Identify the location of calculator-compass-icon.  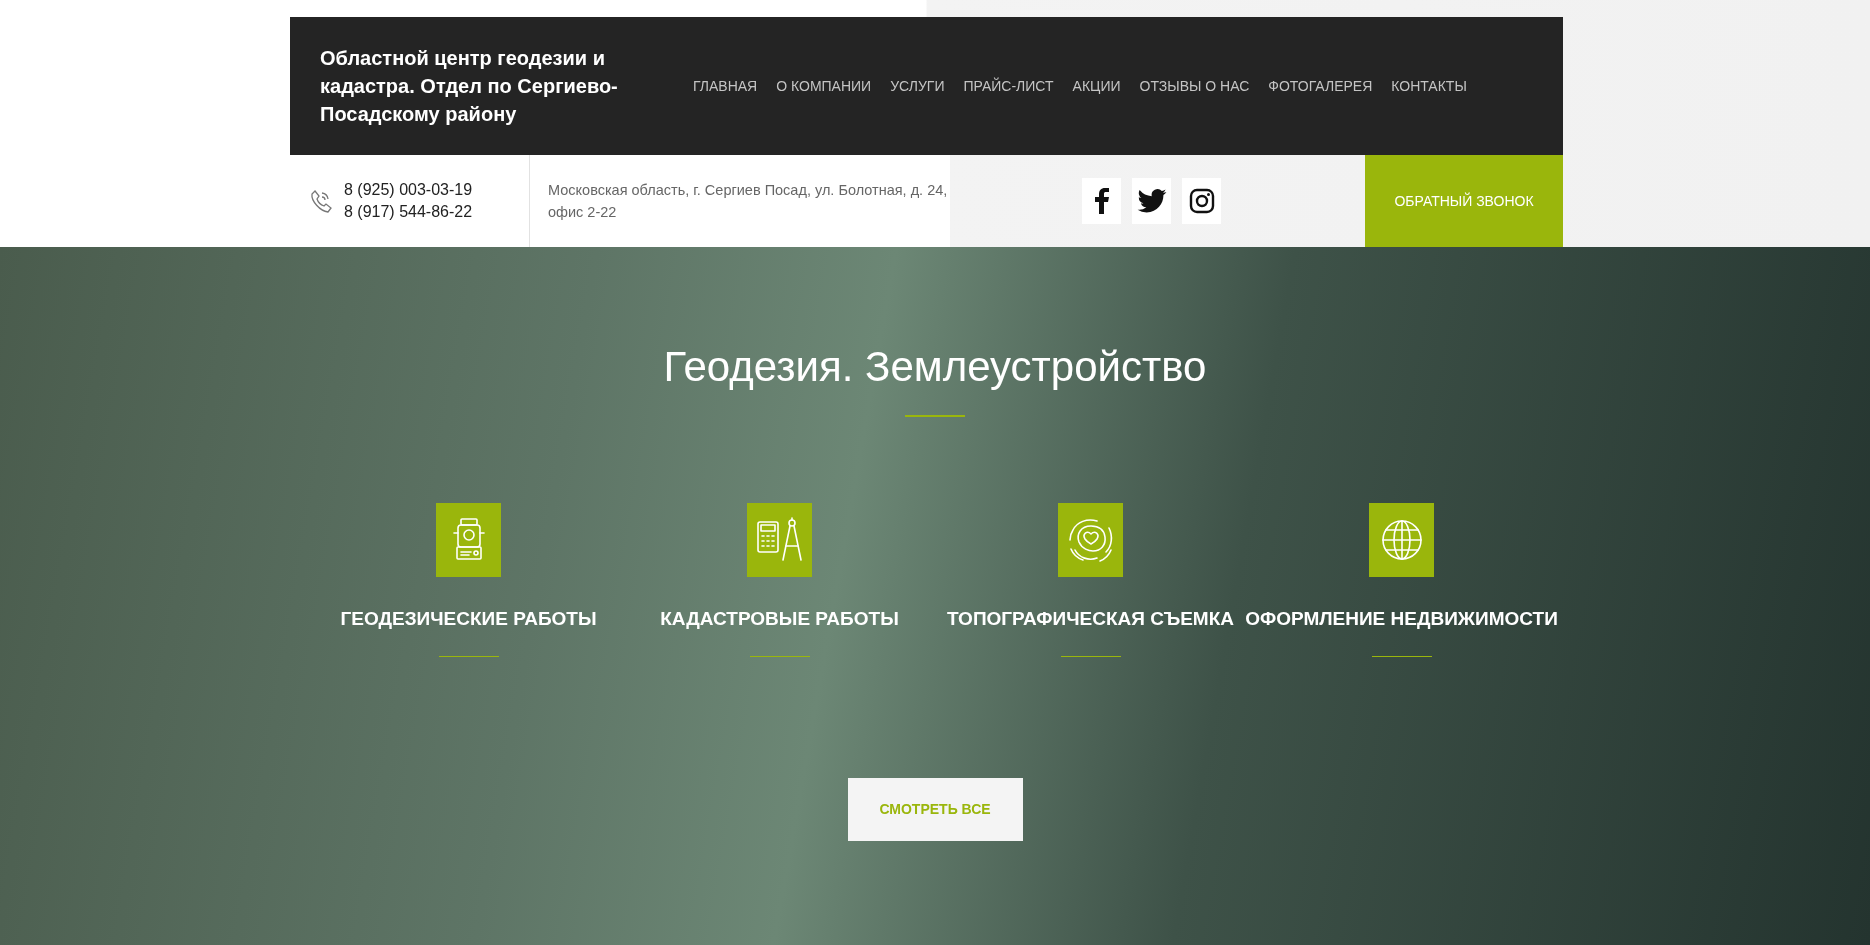
(779, 540).